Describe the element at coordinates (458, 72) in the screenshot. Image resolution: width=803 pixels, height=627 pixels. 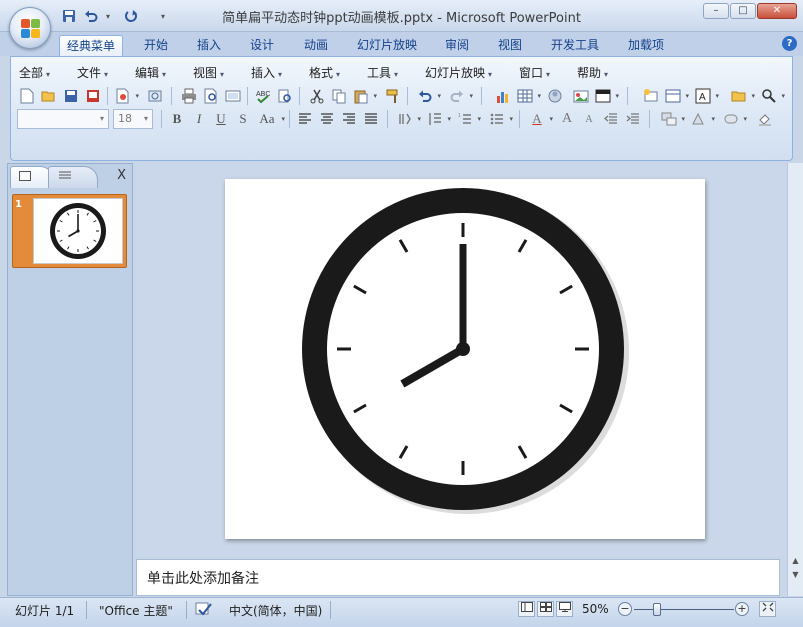
I see `menu-slide-show: 幻灯片放映 ▾` at that location.